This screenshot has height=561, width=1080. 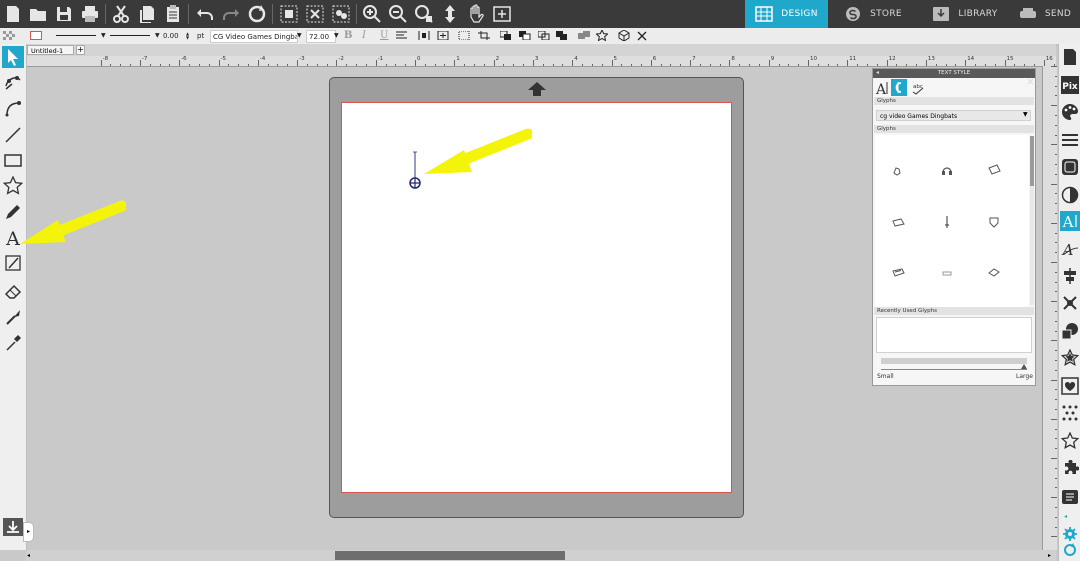 I want to click on align-center-icon, so click(x=444, y=35).